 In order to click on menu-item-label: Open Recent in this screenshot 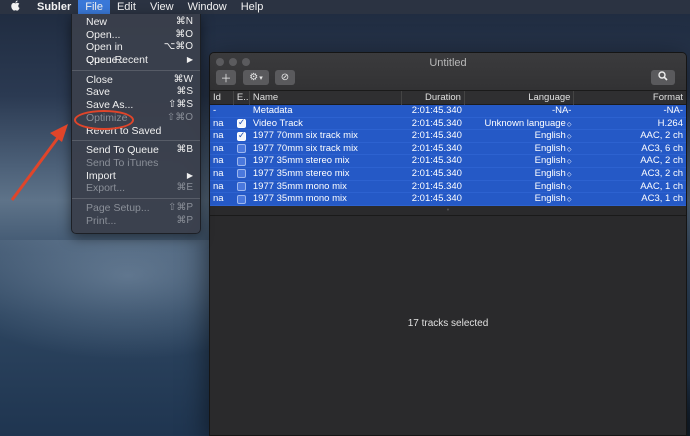, I will do `click(117, 60)`.